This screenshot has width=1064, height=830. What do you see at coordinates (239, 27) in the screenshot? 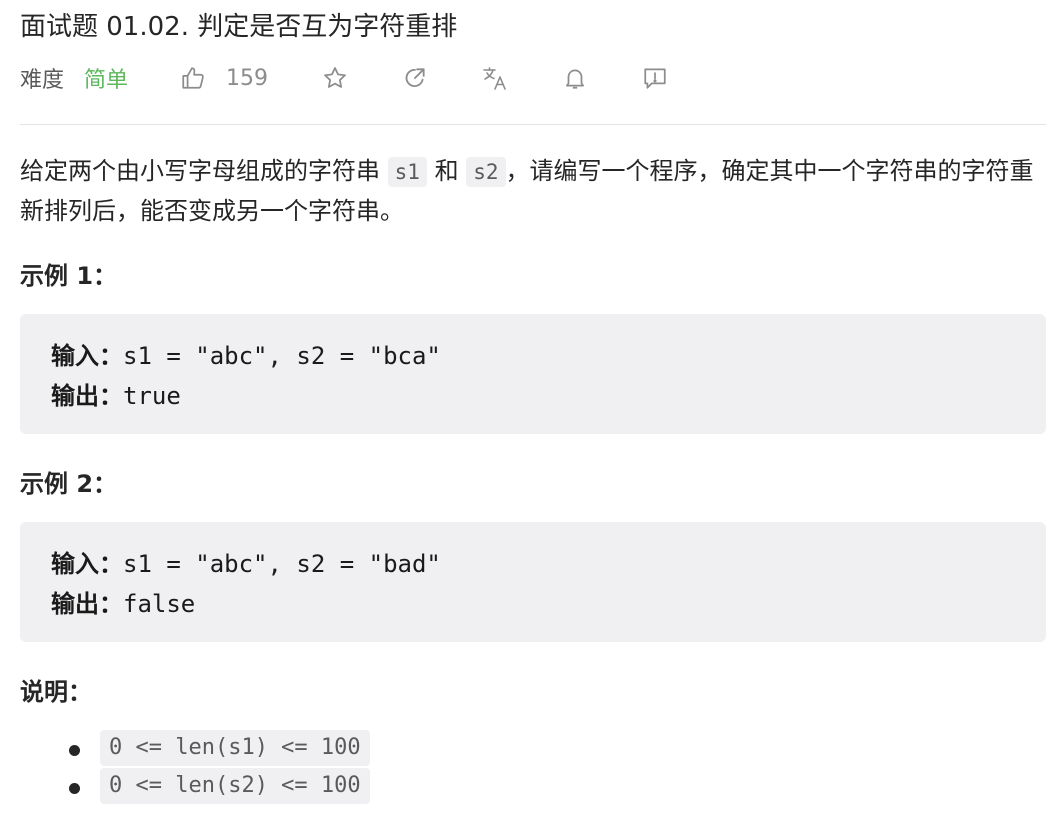
I see `problem-title: 面试题 01.02. 判定是否互为字符重排` at bounding box center [239, 27].